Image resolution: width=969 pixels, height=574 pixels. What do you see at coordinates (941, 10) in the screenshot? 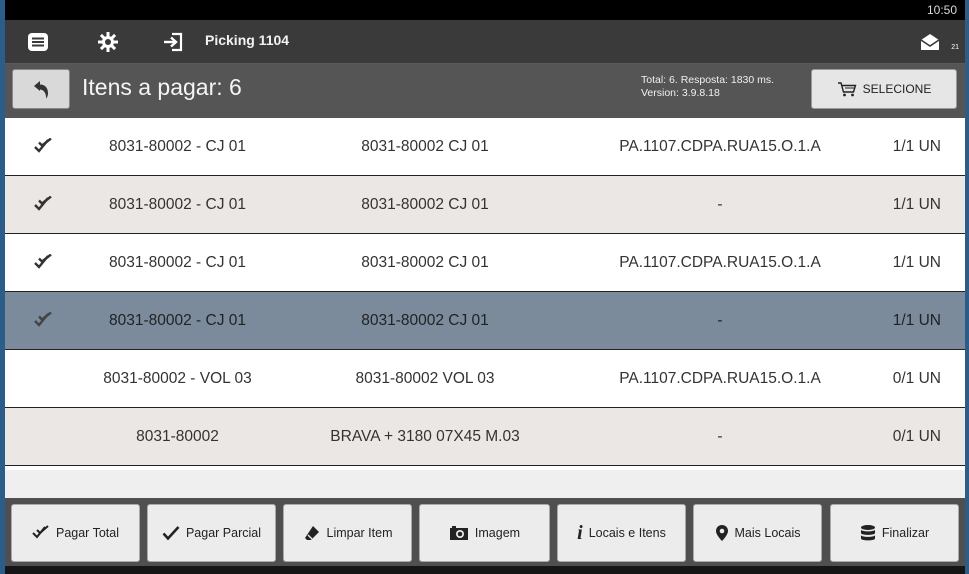
I see `clock: 10:50` at bounding box center [941, 10].